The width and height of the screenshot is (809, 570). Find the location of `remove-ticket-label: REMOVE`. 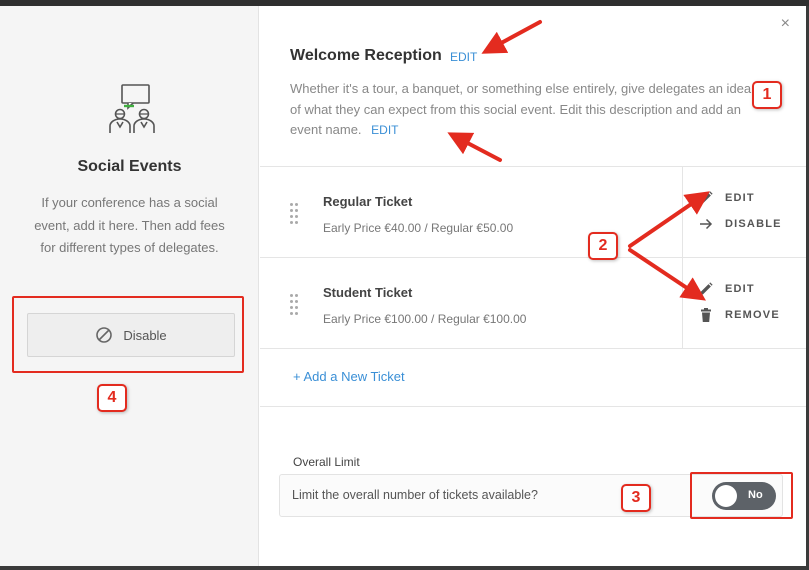

remove-ticket-label: REMOVE is located at coordinates (752, 315).